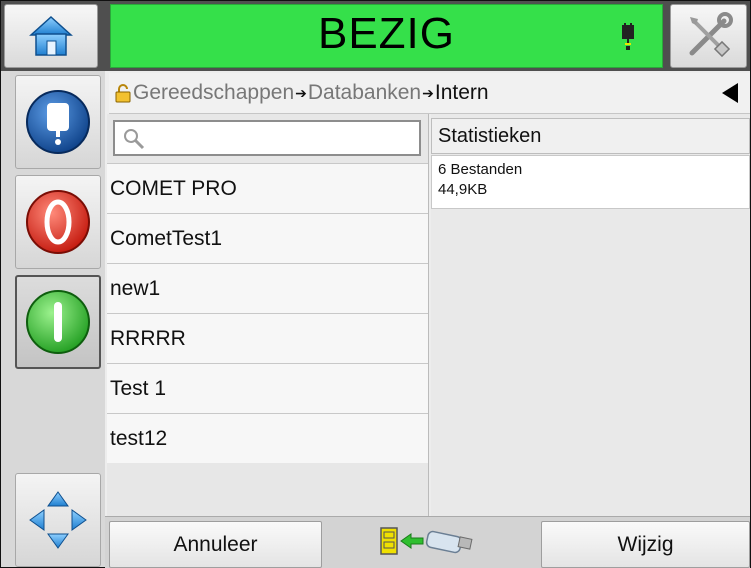 The height and width of the screenshot is (568, 751). I want to click on home-button, so click(51, 36).